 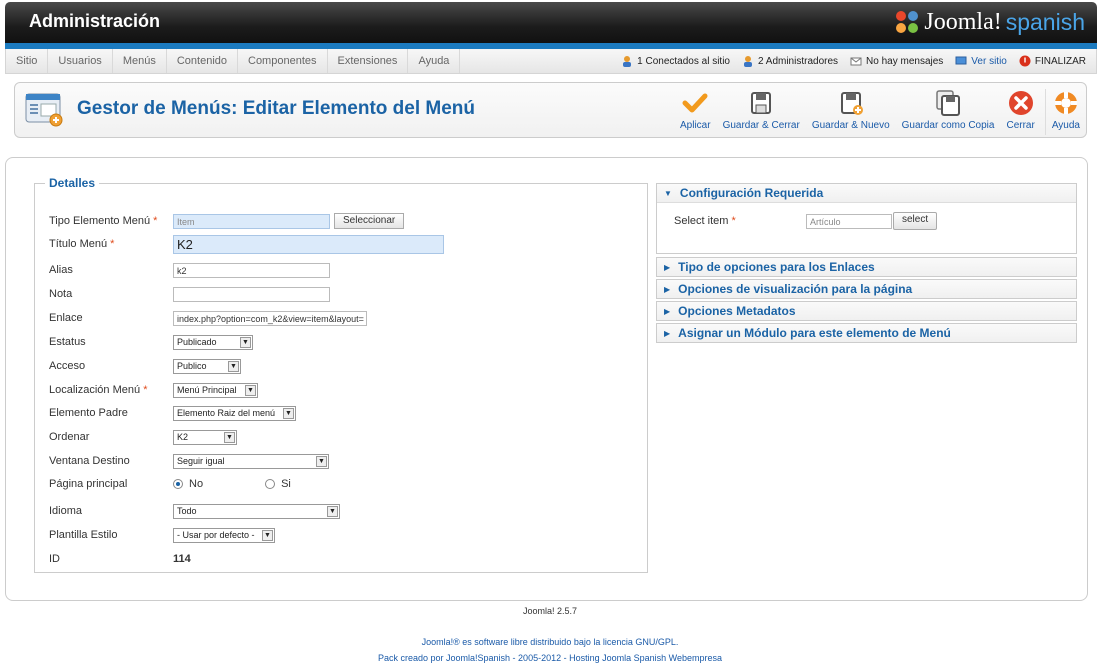 What do you see at coordinates (948, 112) in the screenshot?
I see `save-copy-button: Guardar como Copia` at bounding box center [948, 112].